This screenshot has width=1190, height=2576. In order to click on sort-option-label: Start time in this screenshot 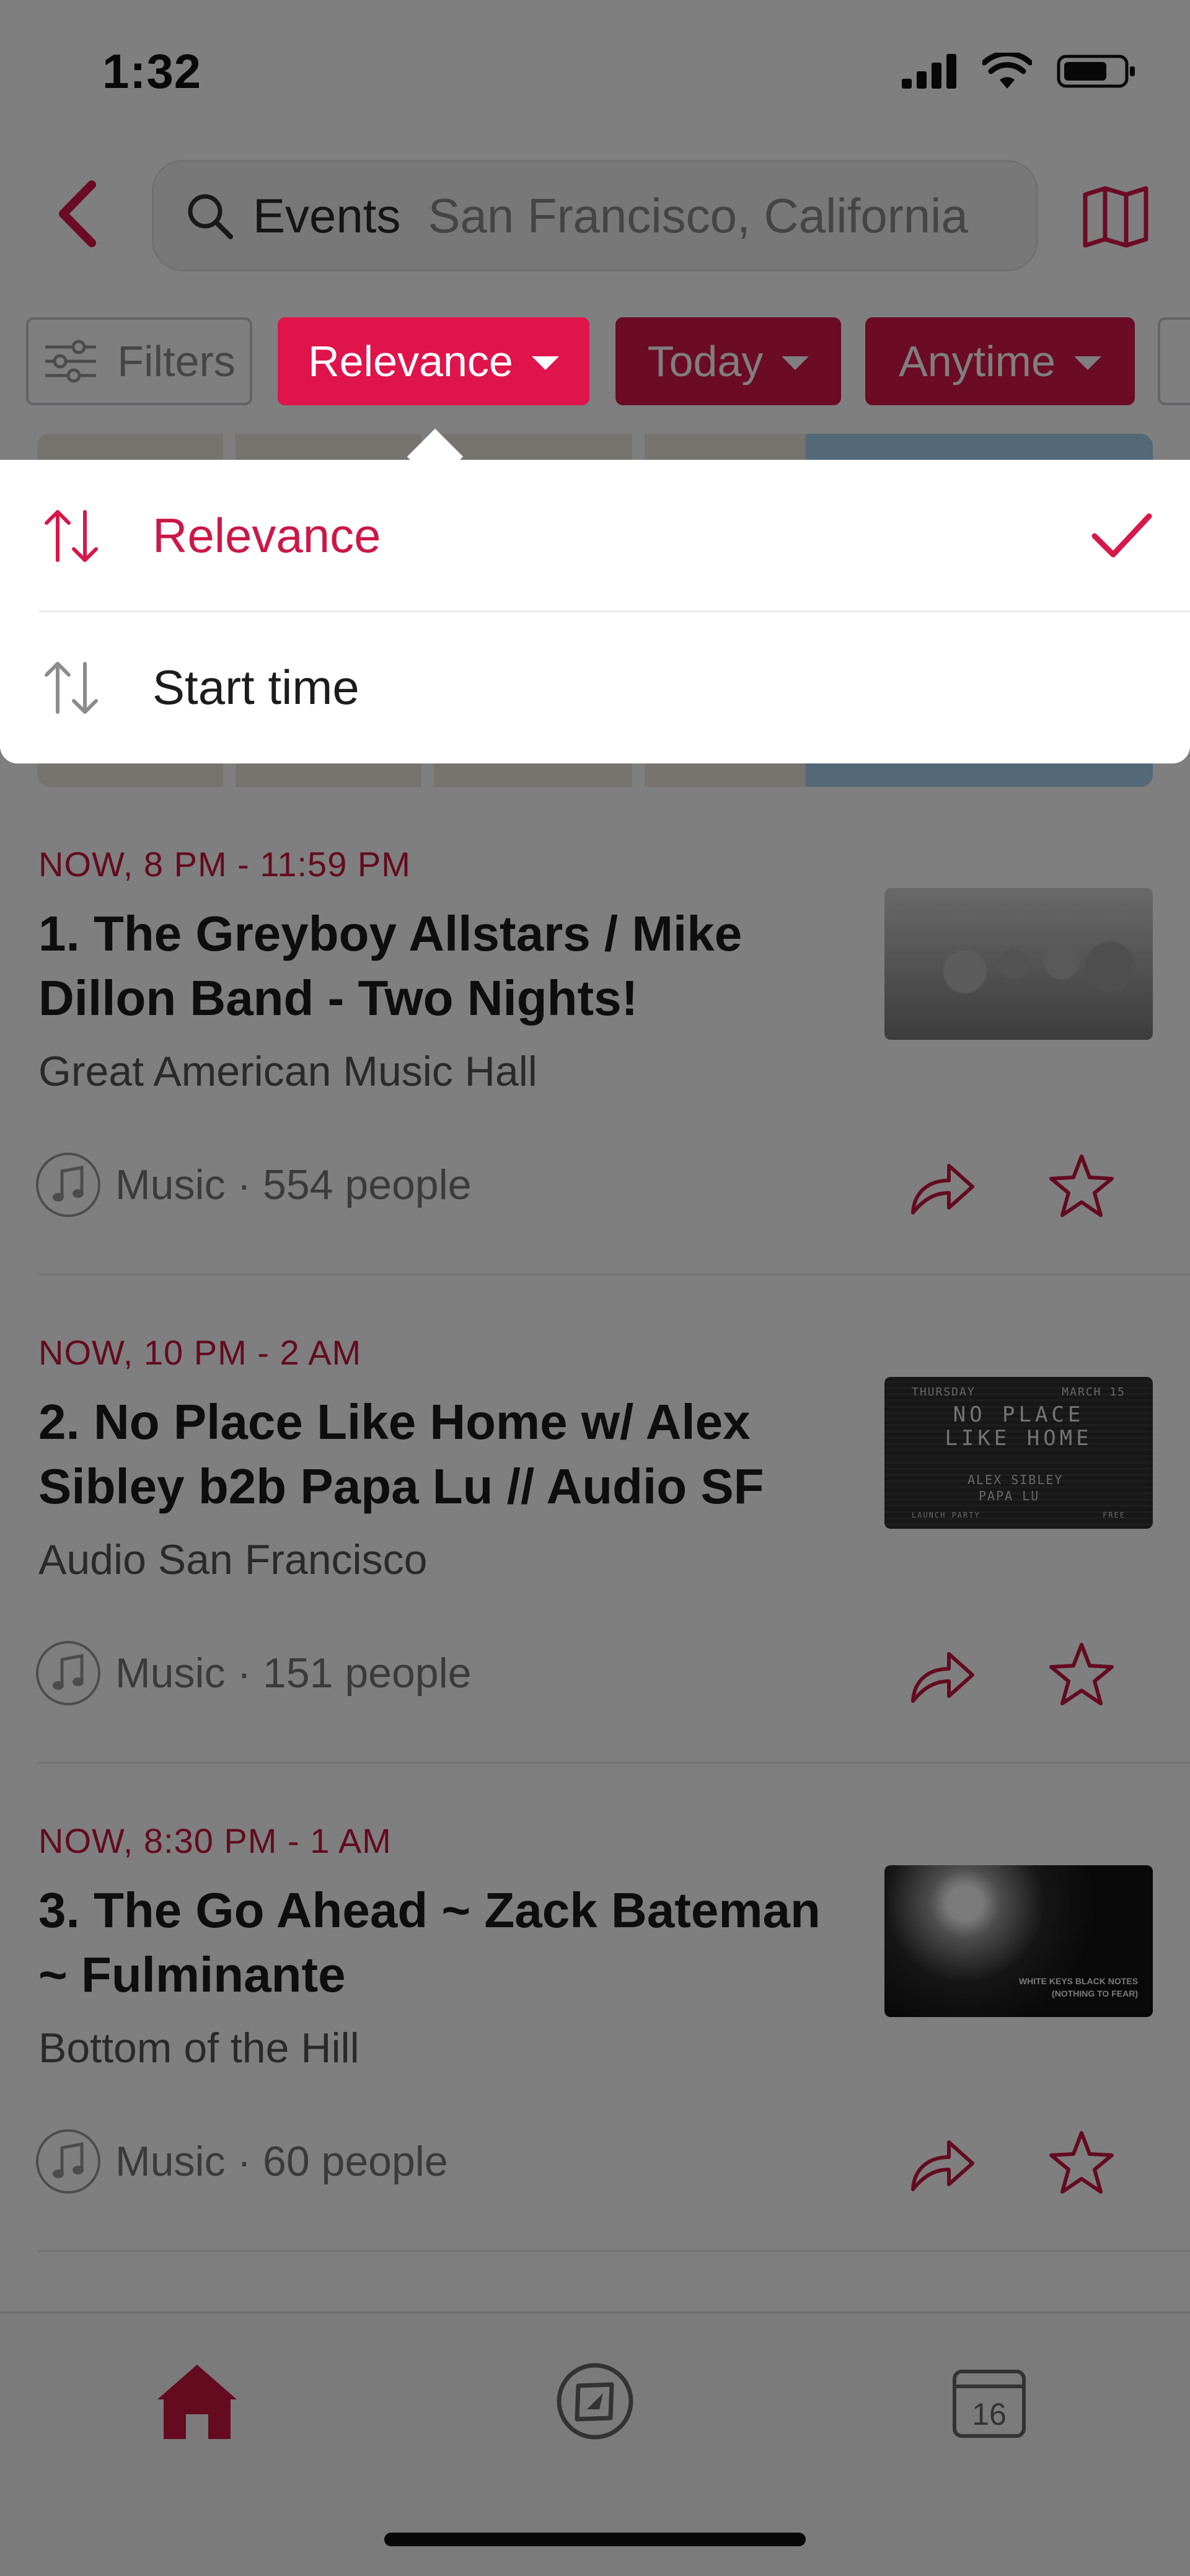, I will do `click(255, 687)`.